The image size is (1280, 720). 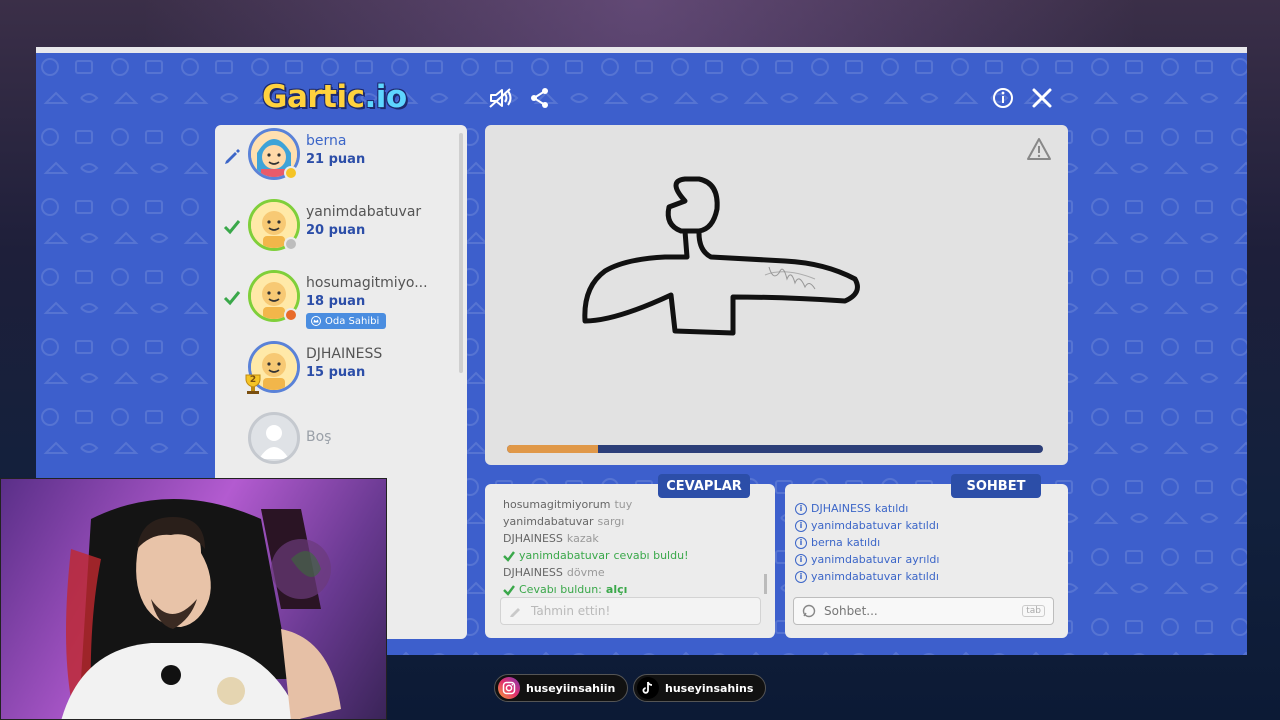 I want to click on chat-bubble-icon, so click(x=809, y=611).